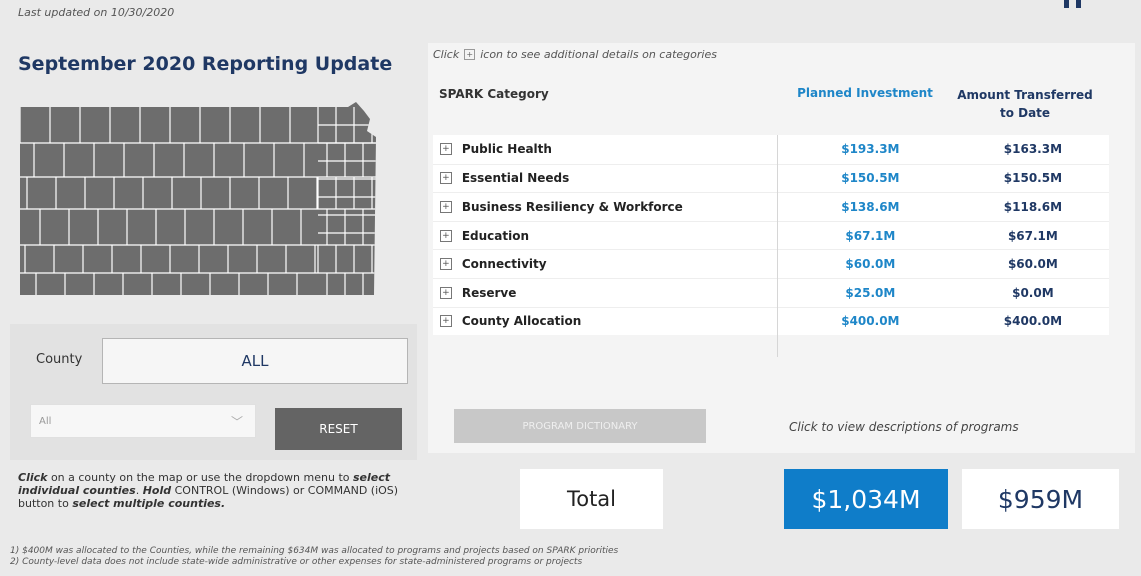  I want to click on chevron-down-icon: ﹀, so click(236, 421).